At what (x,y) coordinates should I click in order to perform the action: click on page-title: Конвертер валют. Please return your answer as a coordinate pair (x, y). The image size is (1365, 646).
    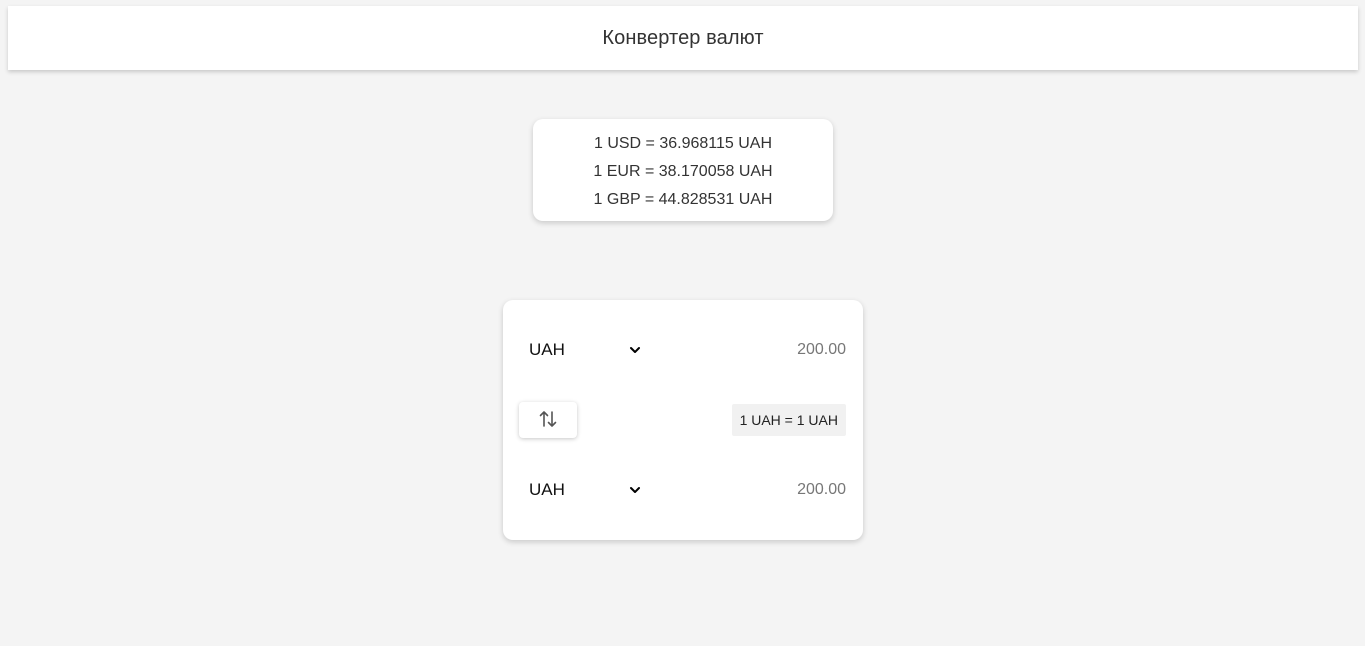
    Looking at the image, I should click on (683, 37).